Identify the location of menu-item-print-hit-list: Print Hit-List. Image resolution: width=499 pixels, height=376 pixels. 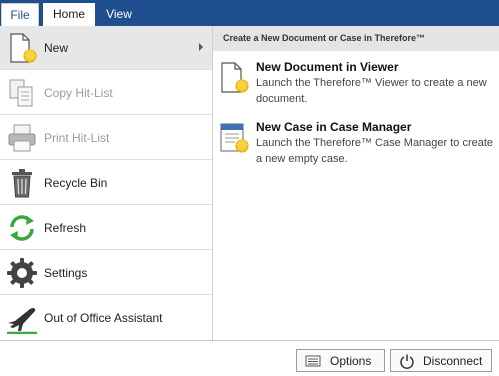
(106, 138).